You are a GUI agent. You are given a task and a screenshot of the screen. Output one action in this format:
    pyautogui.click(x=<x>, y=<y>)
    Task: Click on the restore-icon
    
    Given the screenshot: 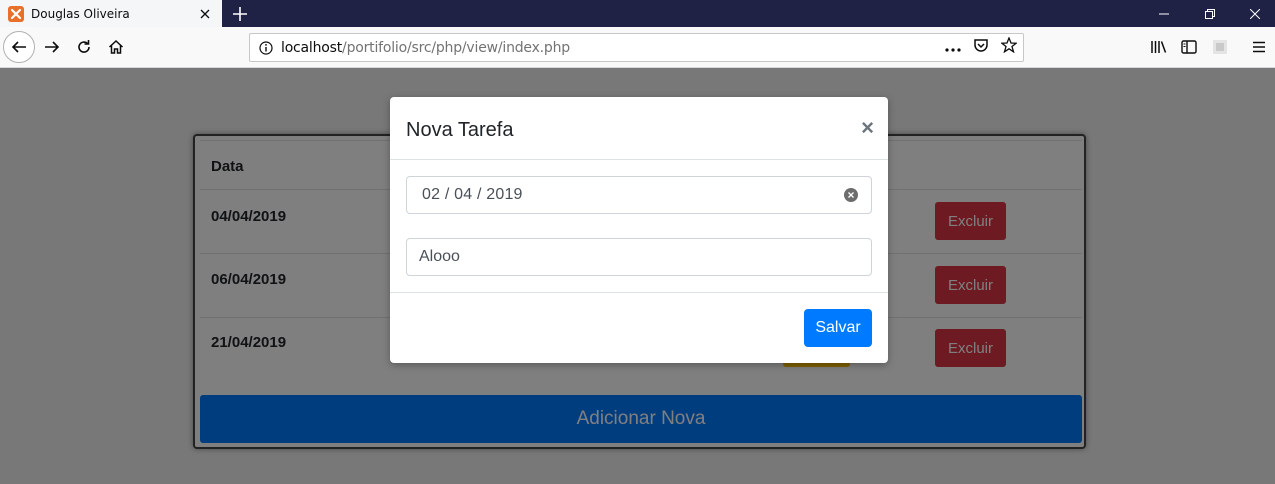 What is the action you would take?
    pyautogui.click(x=1210, y=13)
    